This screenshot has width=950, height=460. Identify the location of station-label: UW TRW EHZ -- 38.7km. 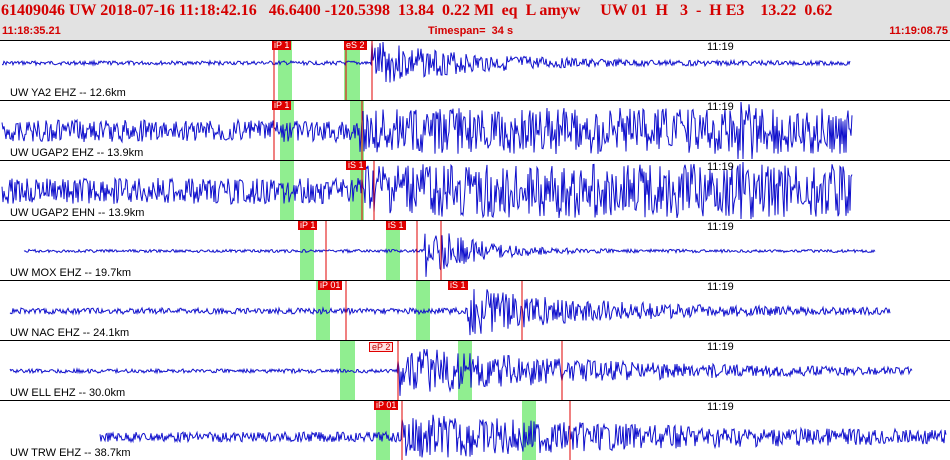
(70, 453).